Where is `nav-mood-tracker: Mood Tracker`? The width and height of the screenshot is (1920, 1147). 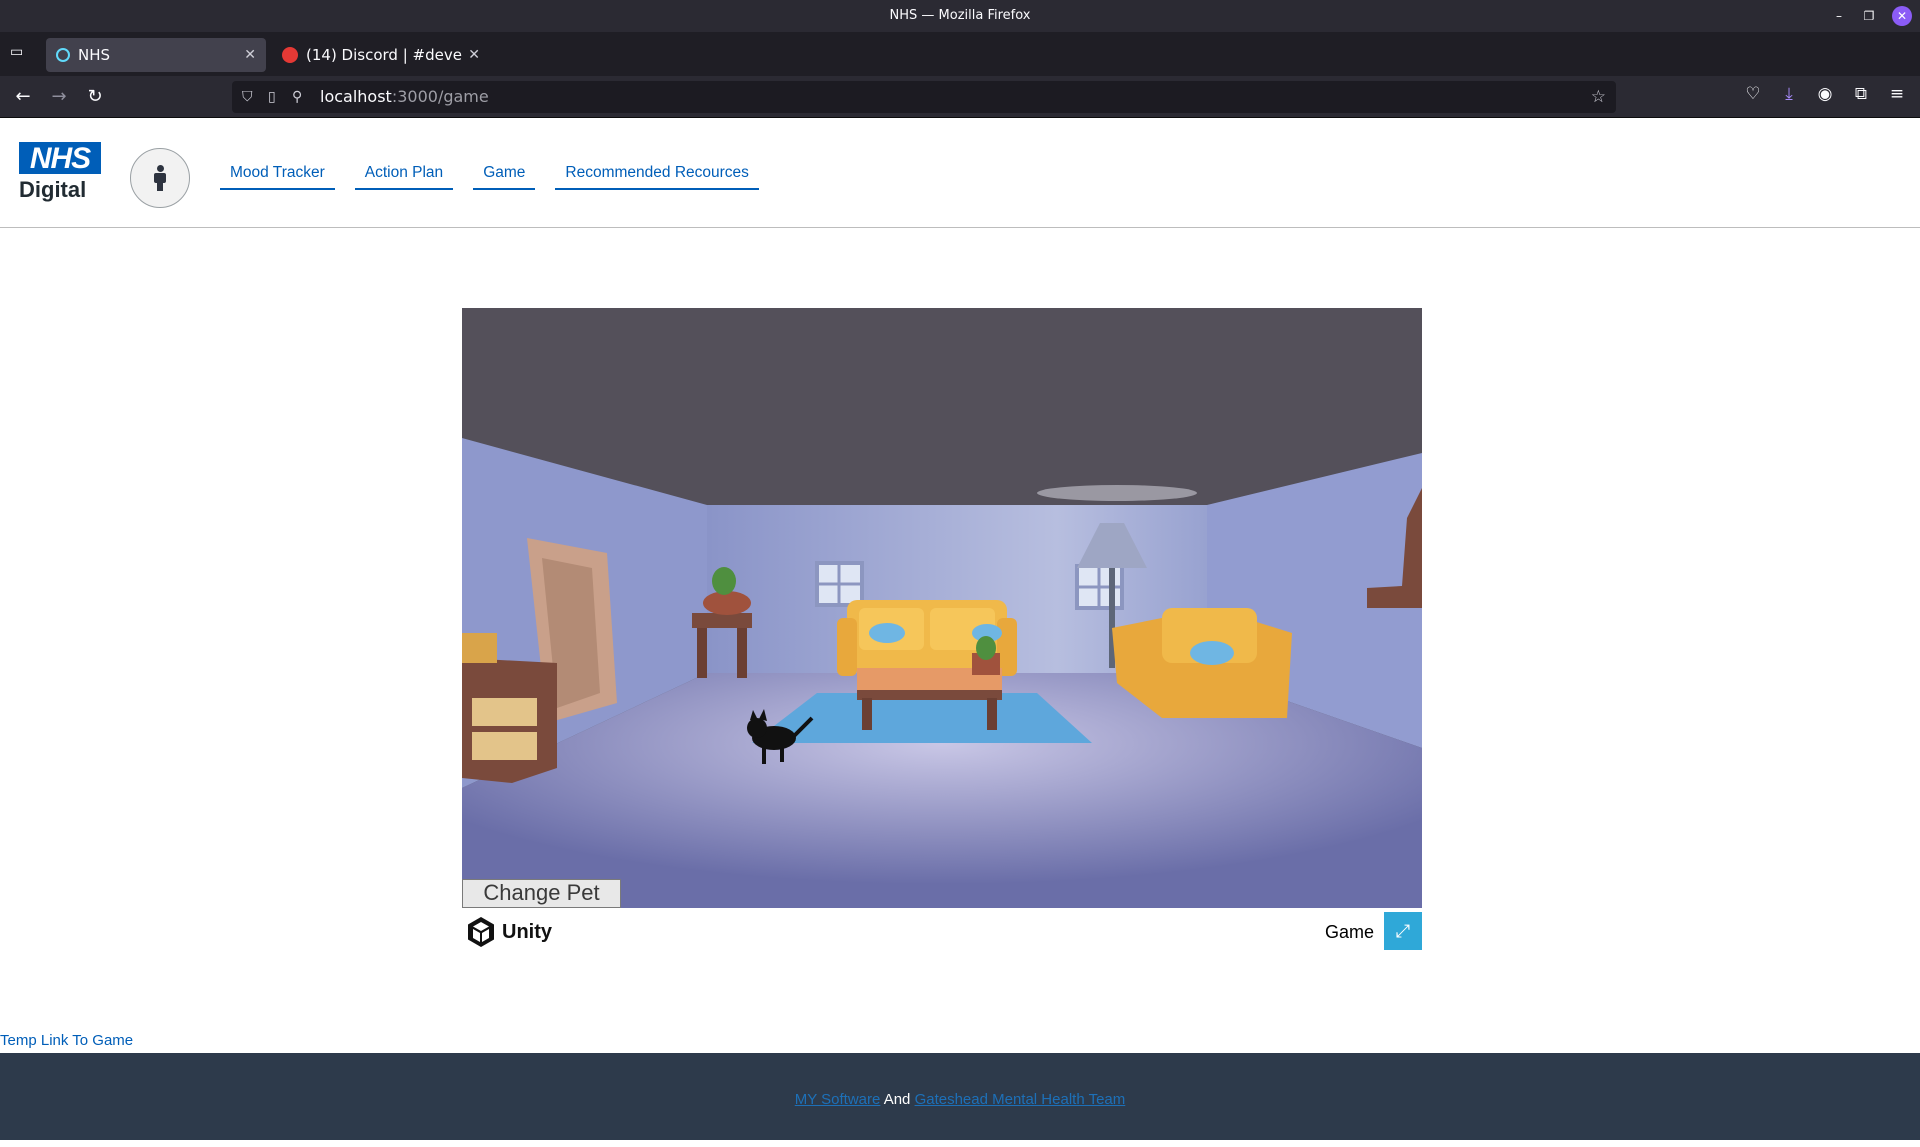 nav-mood-tracker: Mood Tracker is located at coordinates (277, 177).